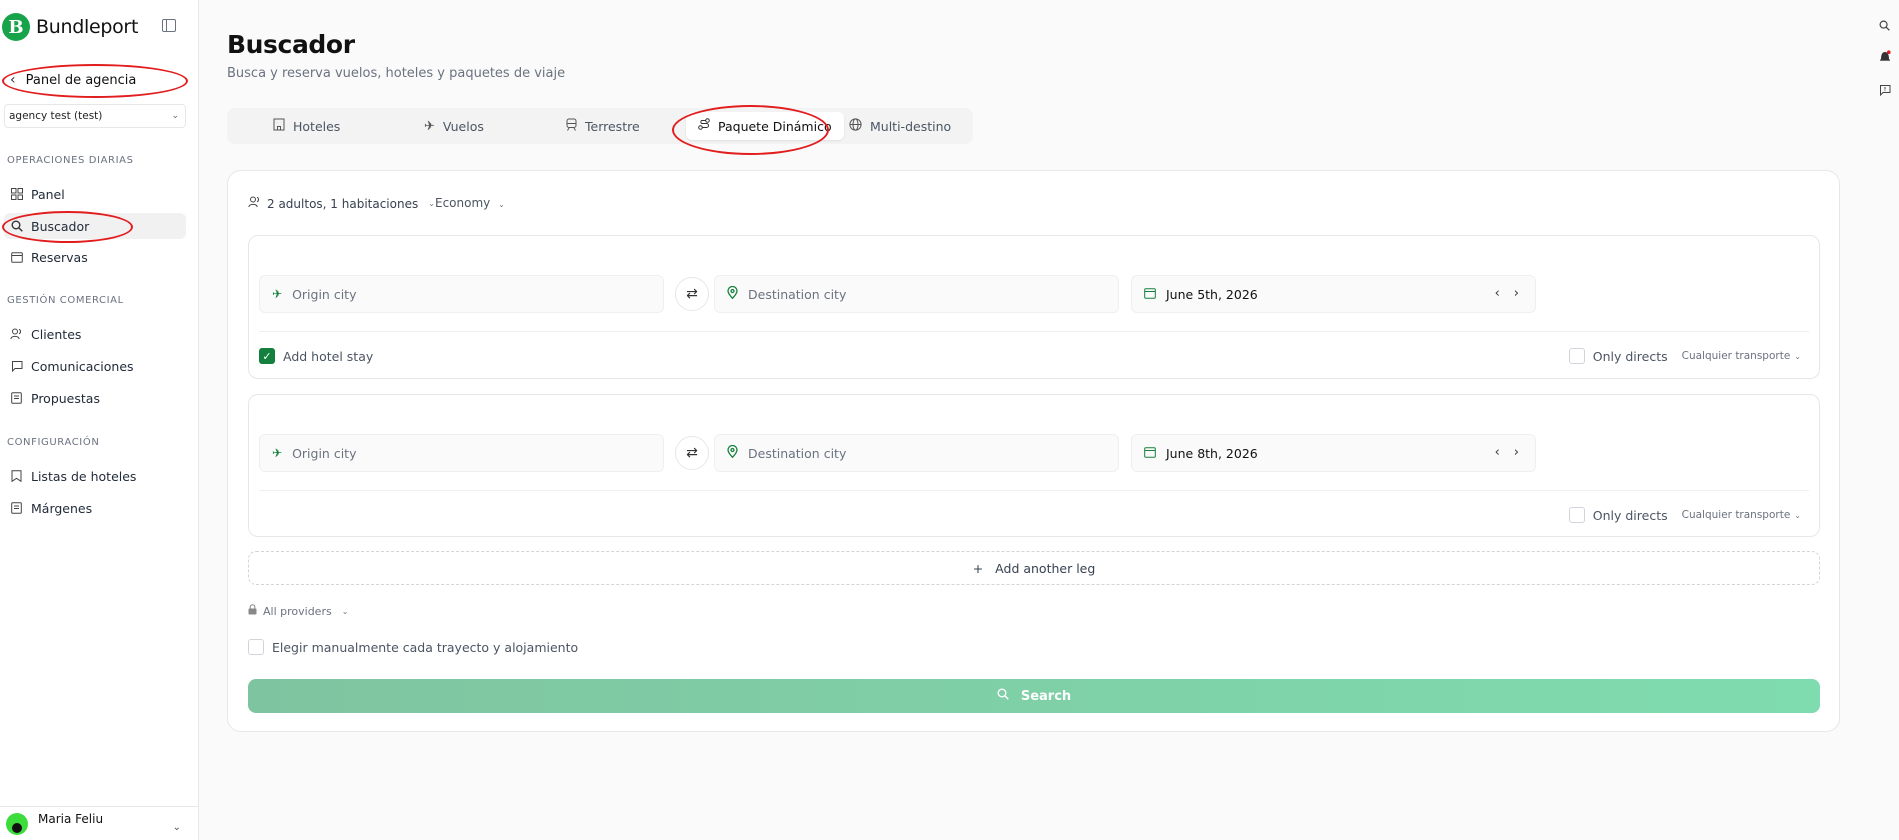  I want to click on sidebar-item-margenes: Márgenes, so click(95, 508).